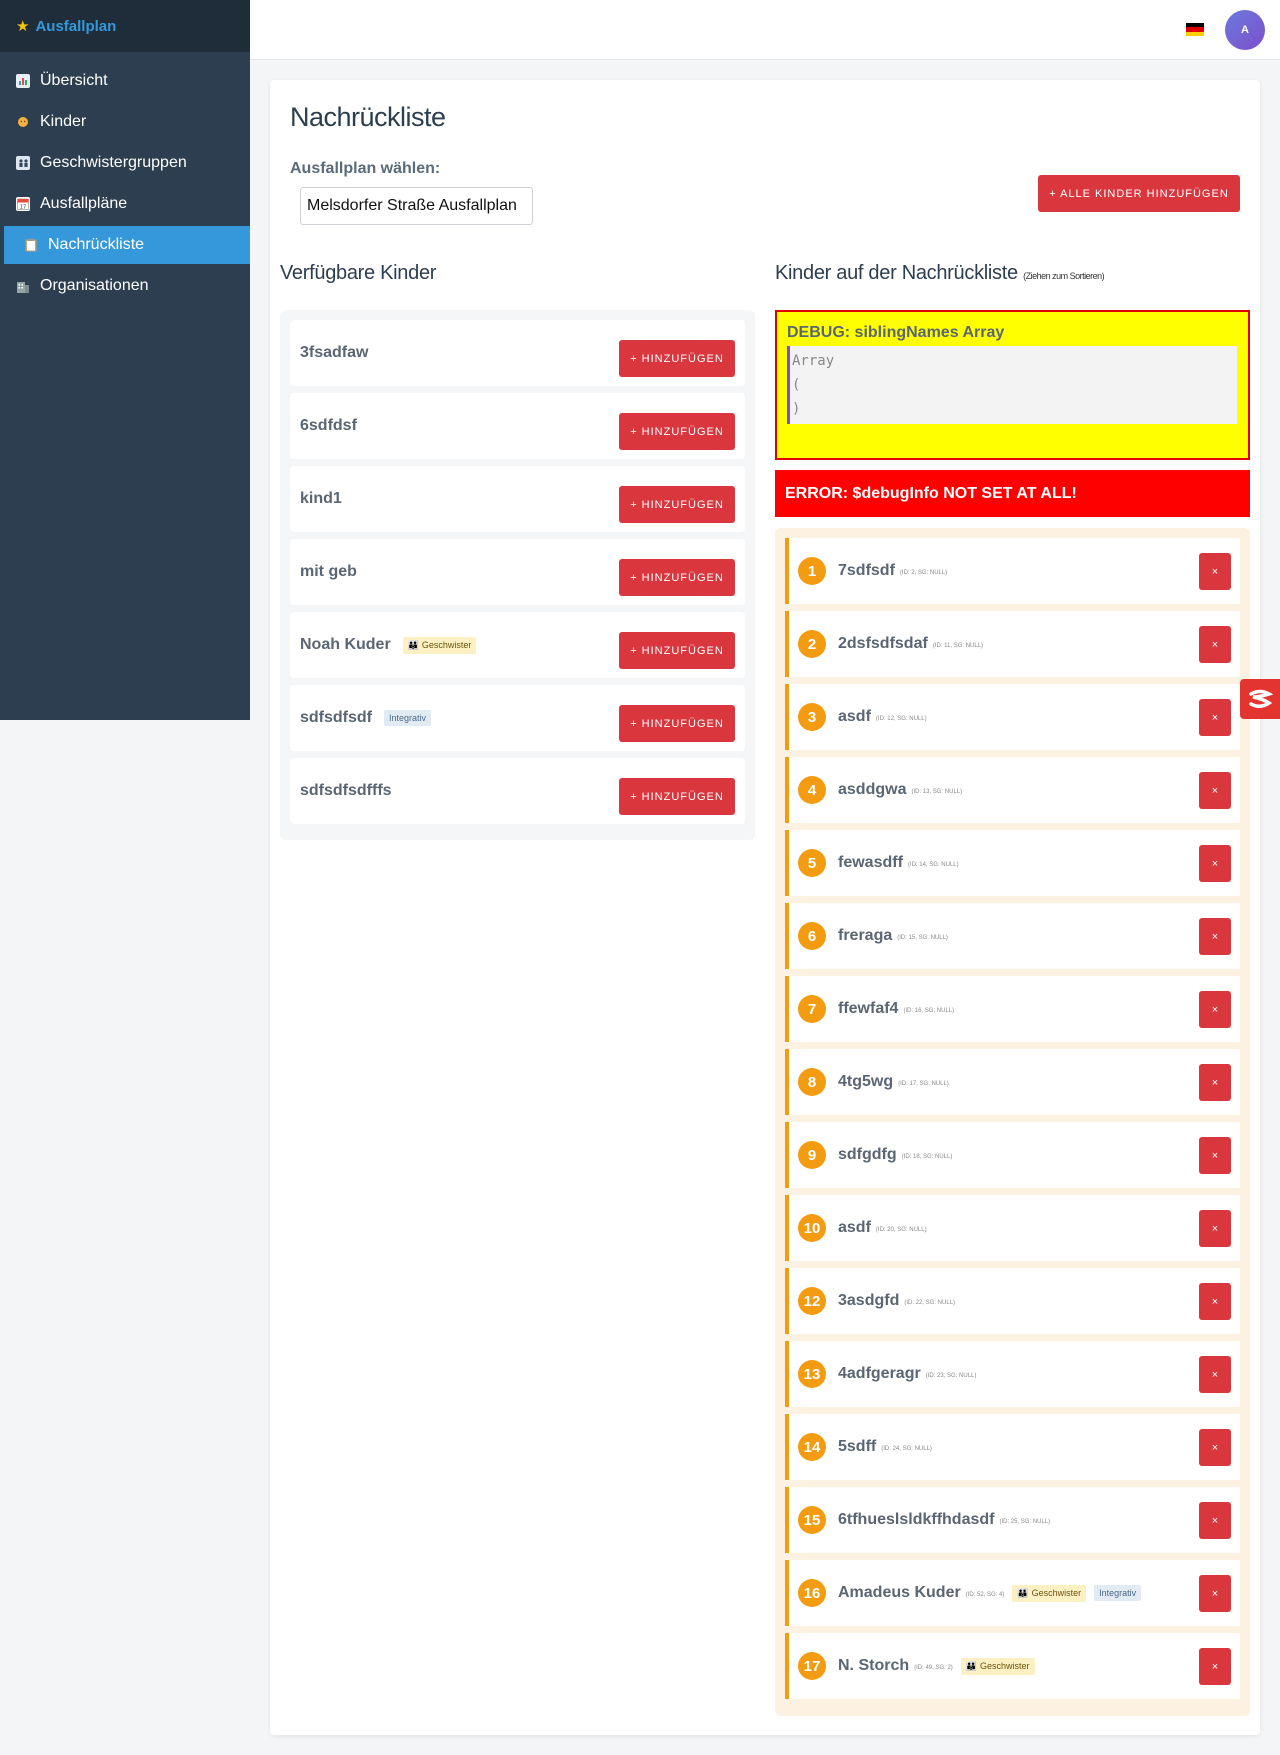  What do you see at coordinates (23, 26) in the screenshot?
I see `star-icon: ★` at bounding box center [23, 26].